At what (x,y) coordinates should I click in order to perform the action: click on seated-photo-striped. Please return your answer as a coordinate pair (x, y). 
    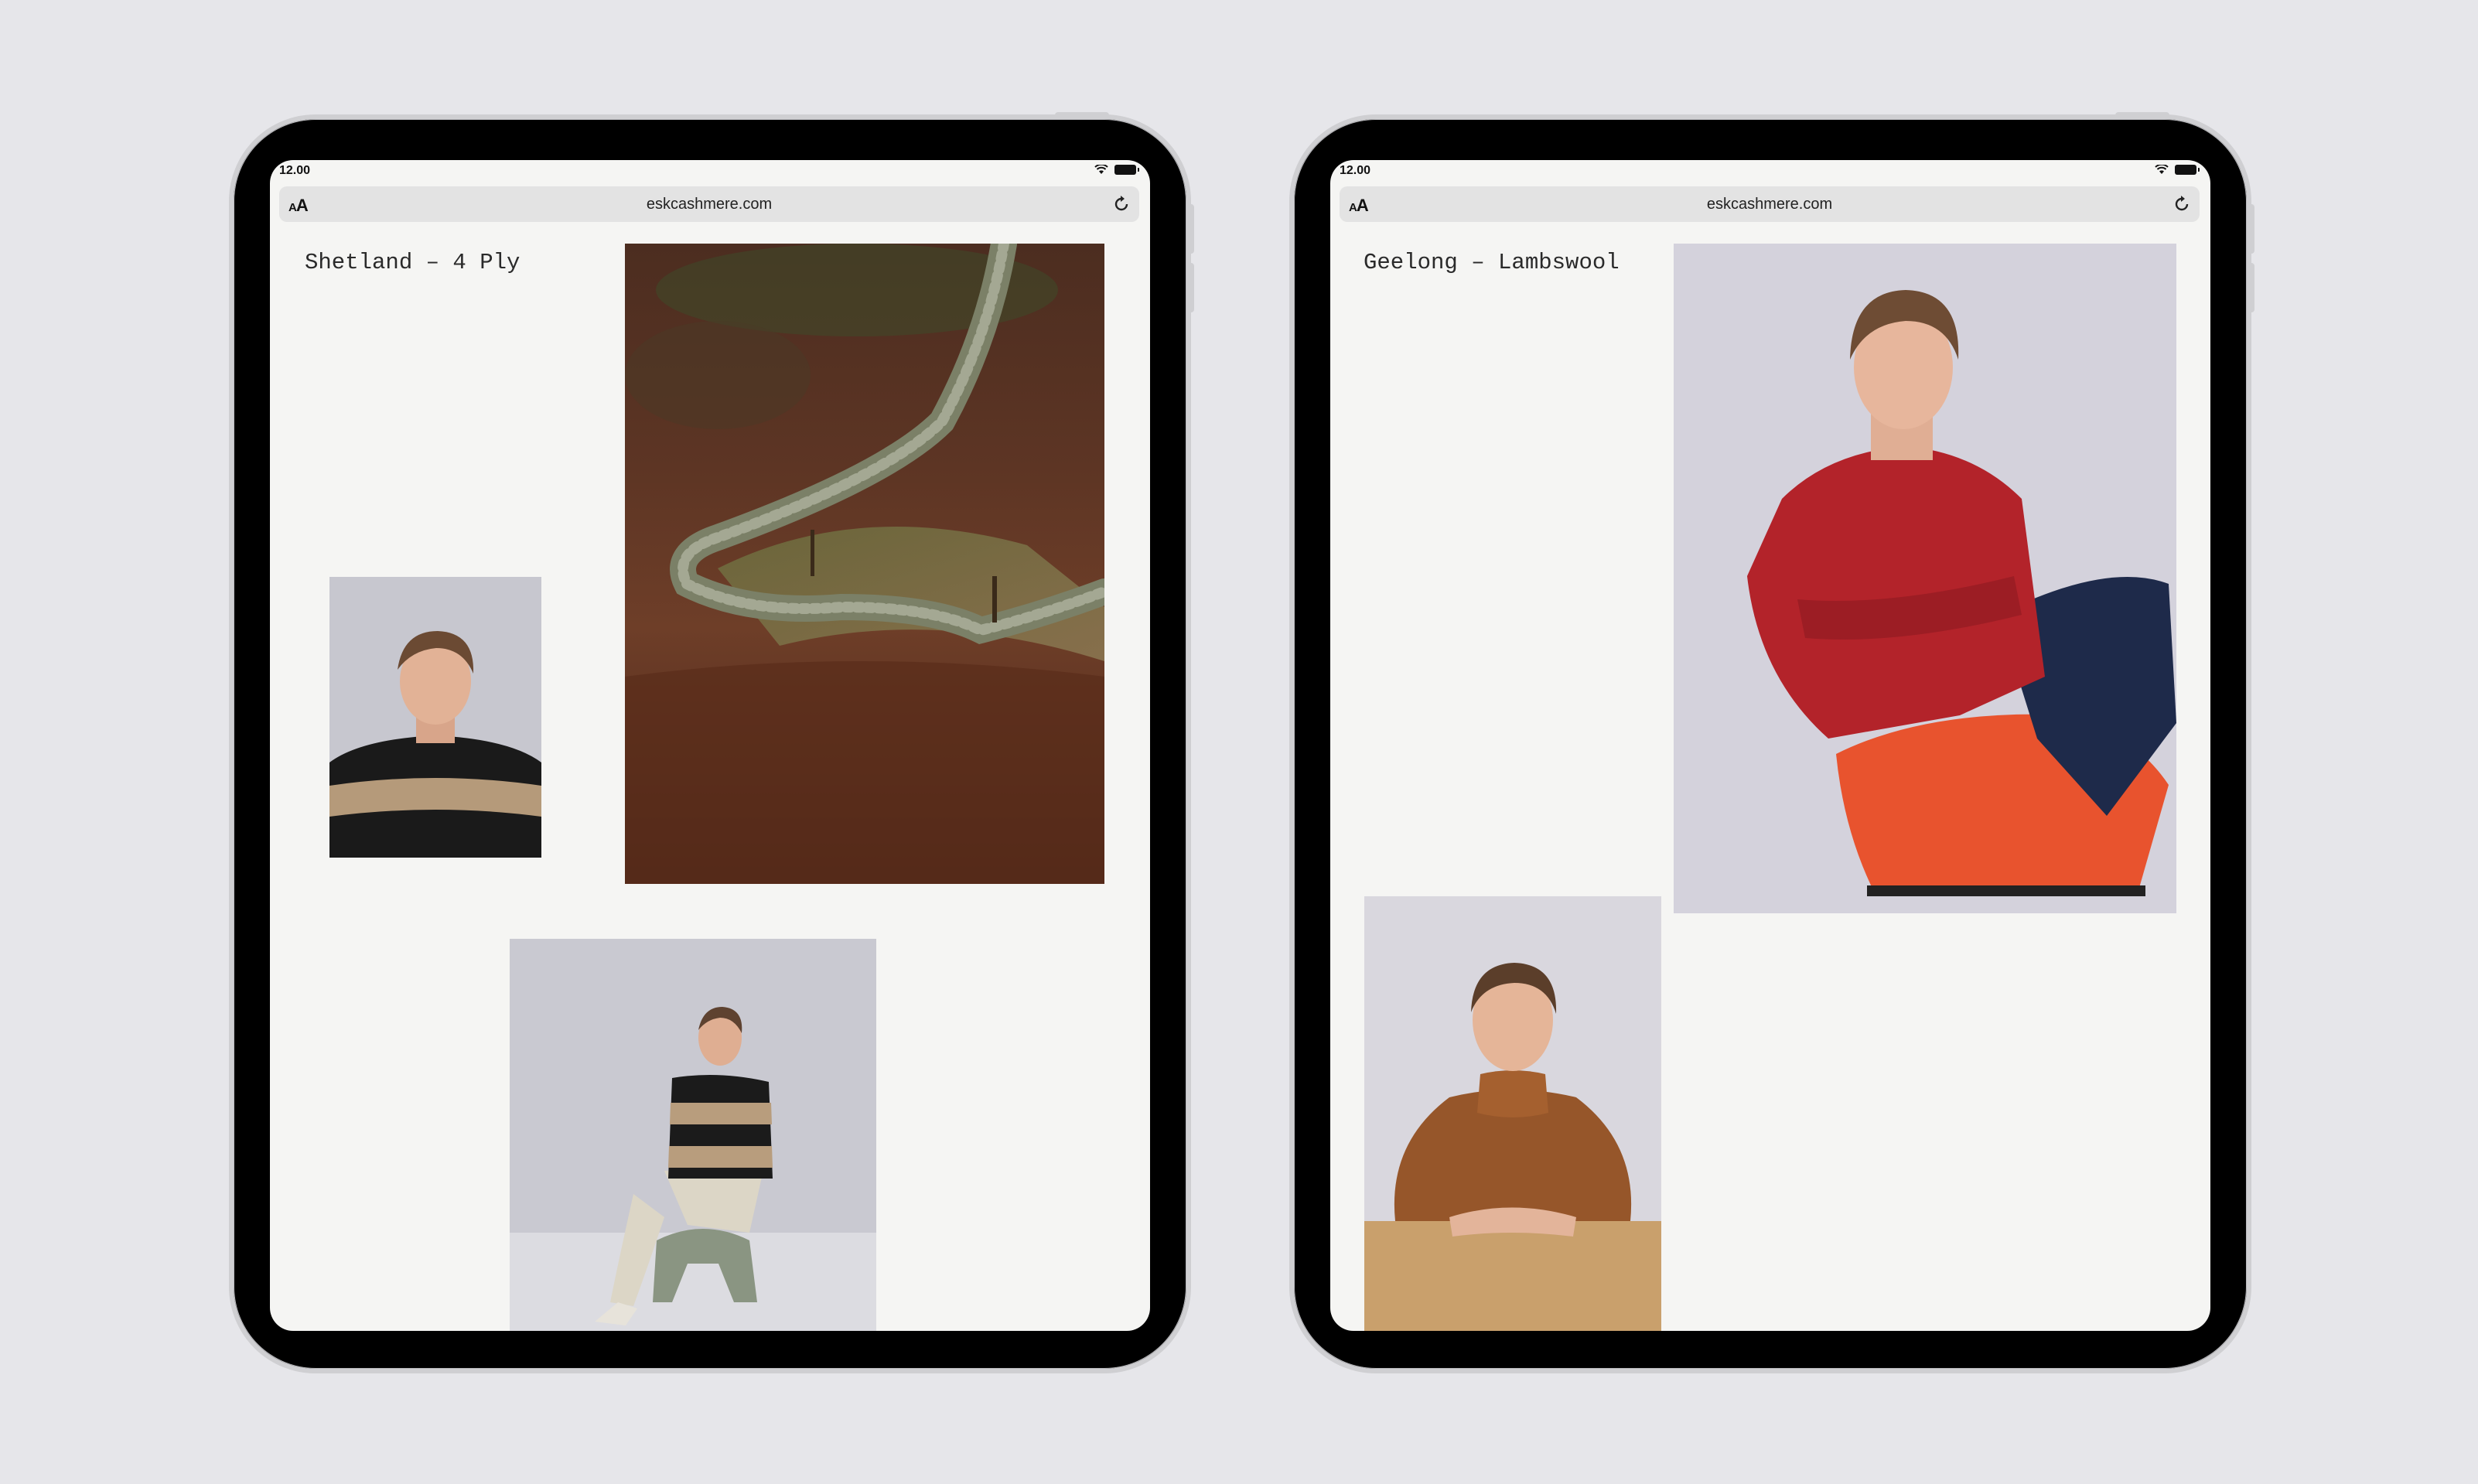
    Looking at the image, I should click on (693, 1135).